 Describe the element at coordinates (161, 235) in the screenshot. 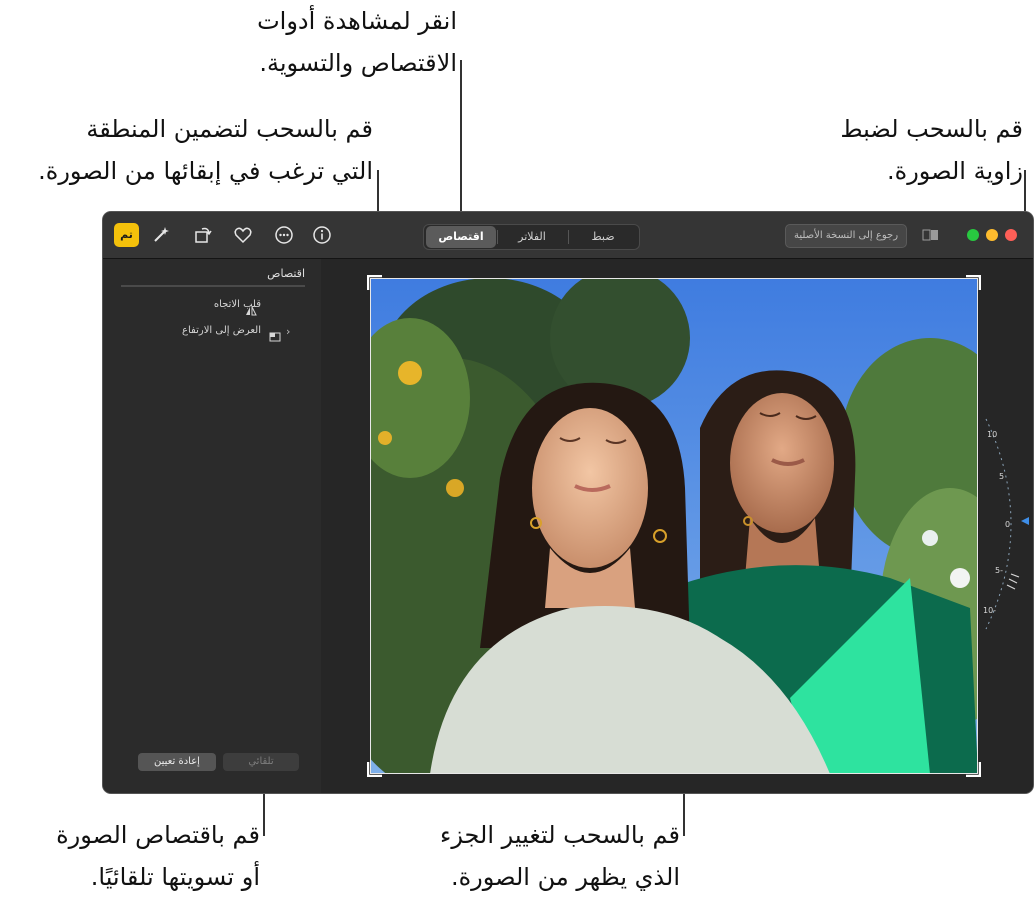

I see `magic-wand-icon` at that location.